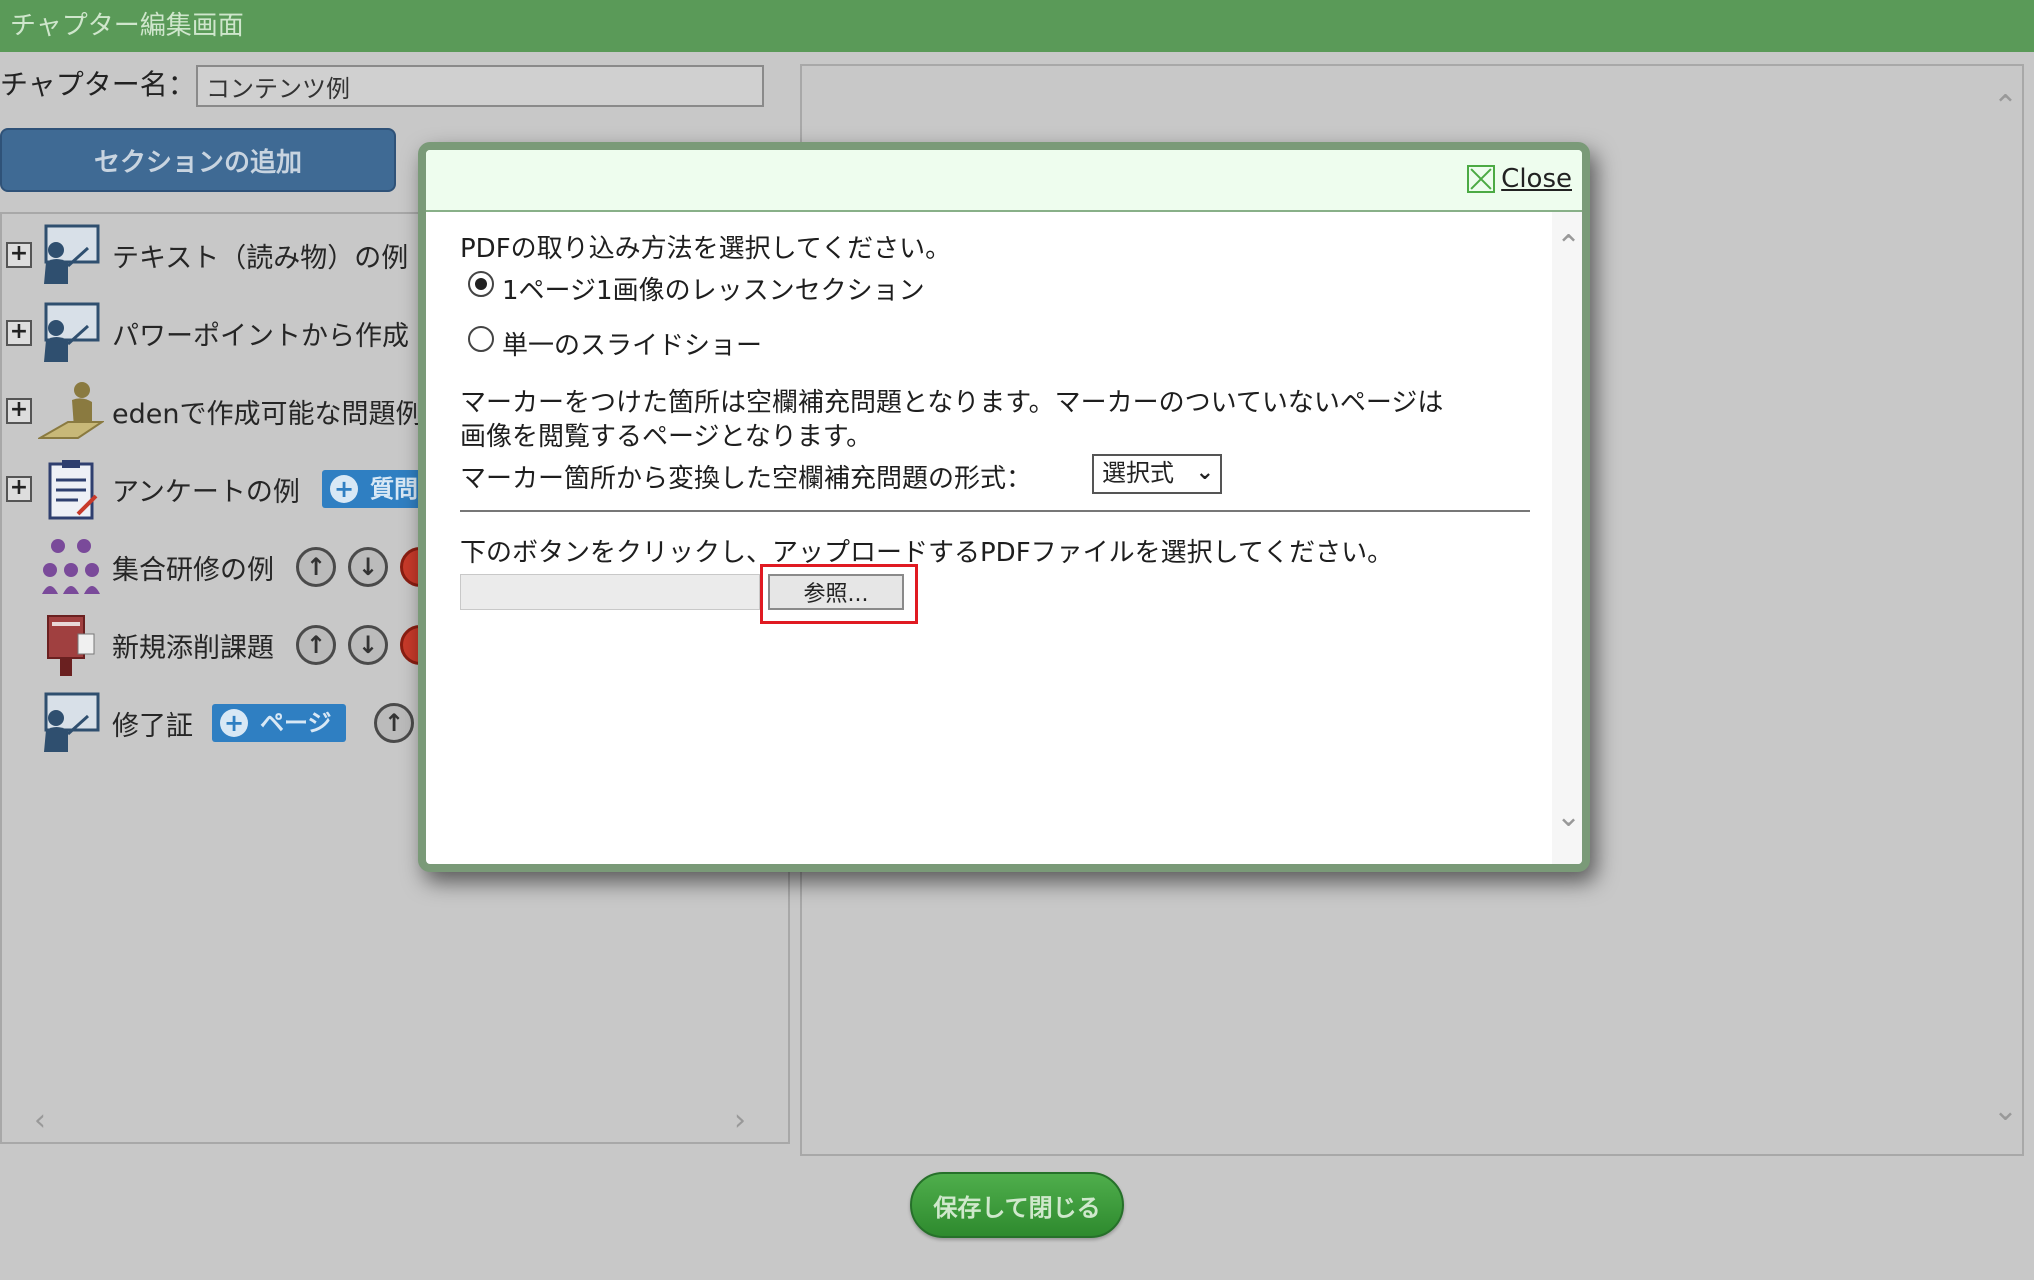  I want to click on student-writing-icon, so click(71, 410).